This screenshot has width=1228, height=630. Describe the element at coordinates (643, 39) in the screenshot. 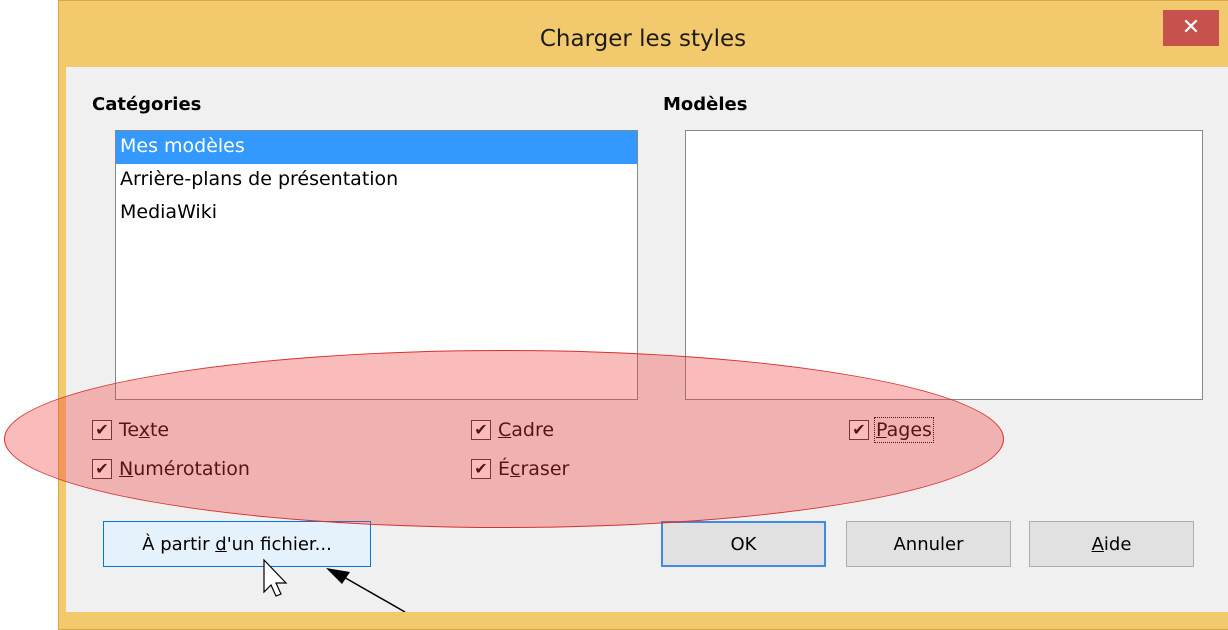

I see `dialog-title: Charger les styles` at that location.